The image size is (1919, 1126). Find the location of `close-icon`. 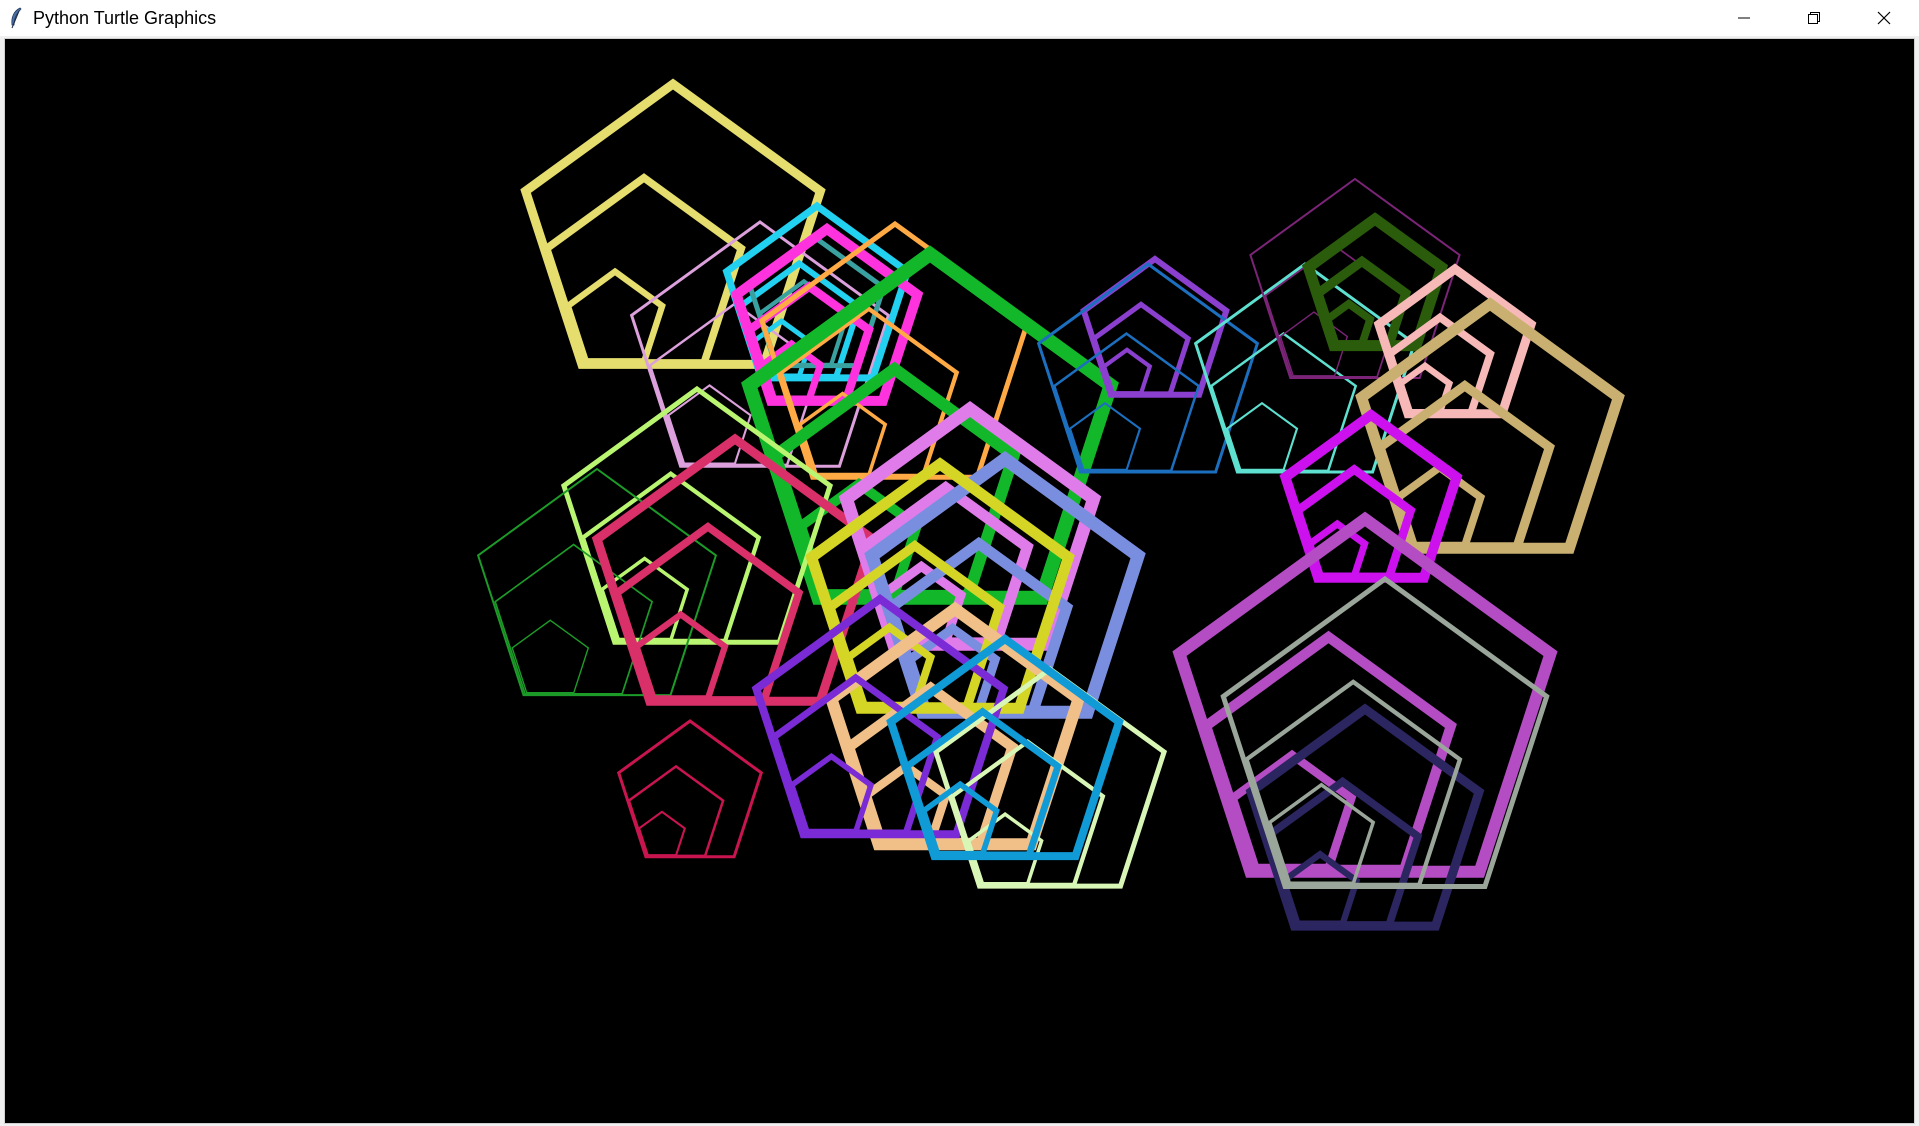

close-icon is located at coordinates (1884, 18).